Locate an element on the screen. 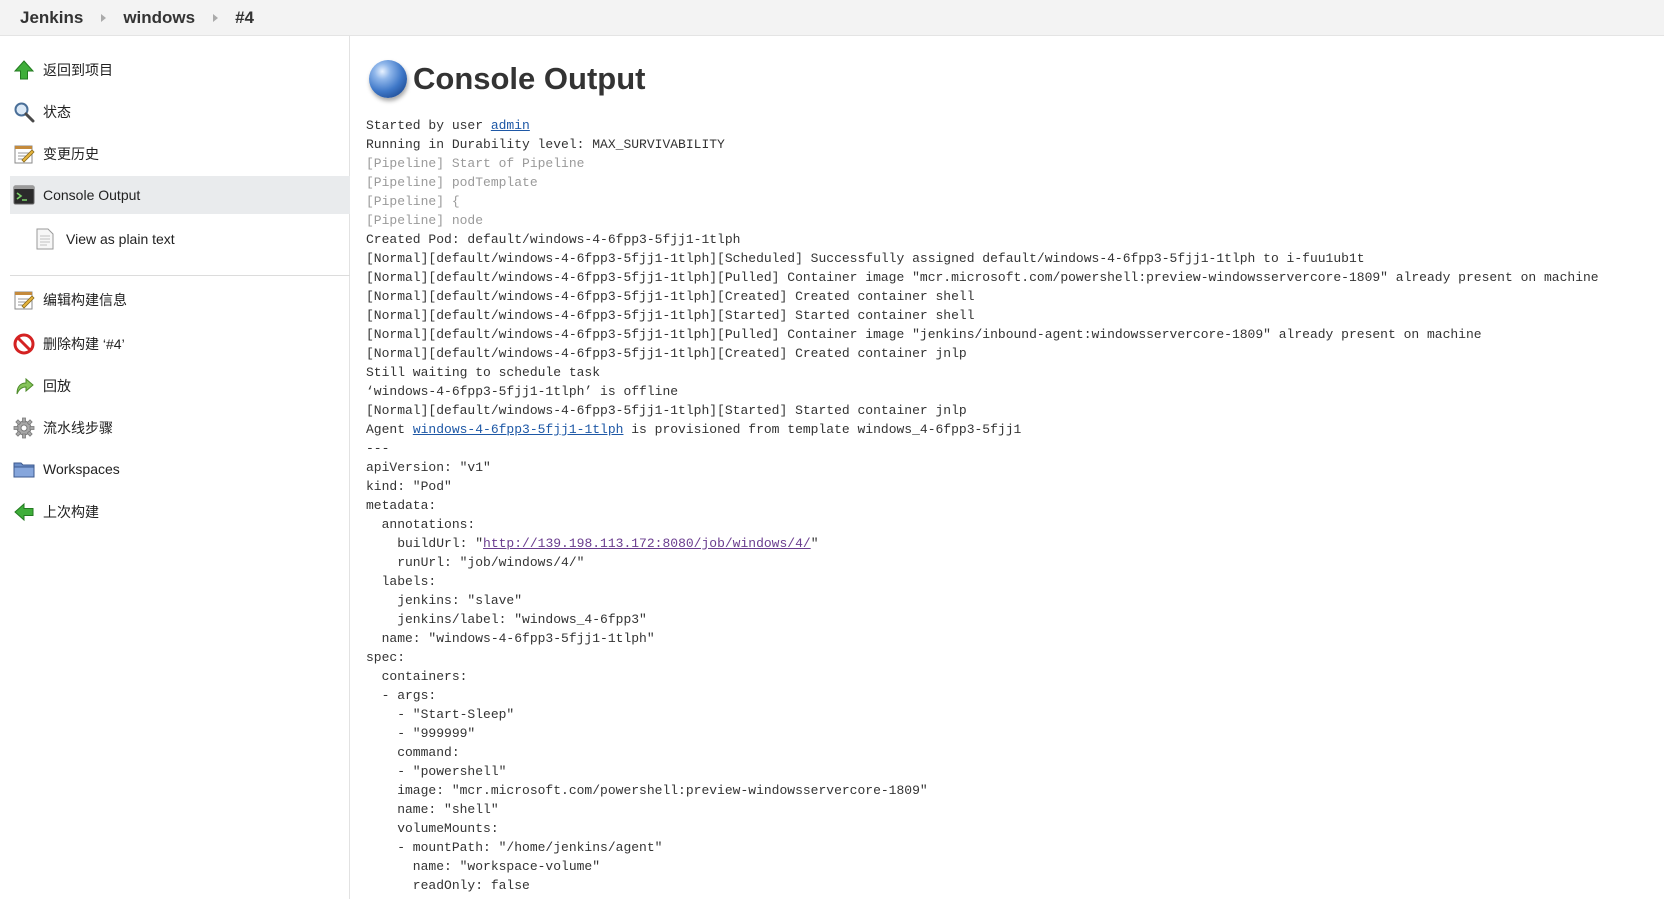 This screenshot has width=1664, height=899. task-view-plain-text: View as plain text is located at coordinates (175, 239).